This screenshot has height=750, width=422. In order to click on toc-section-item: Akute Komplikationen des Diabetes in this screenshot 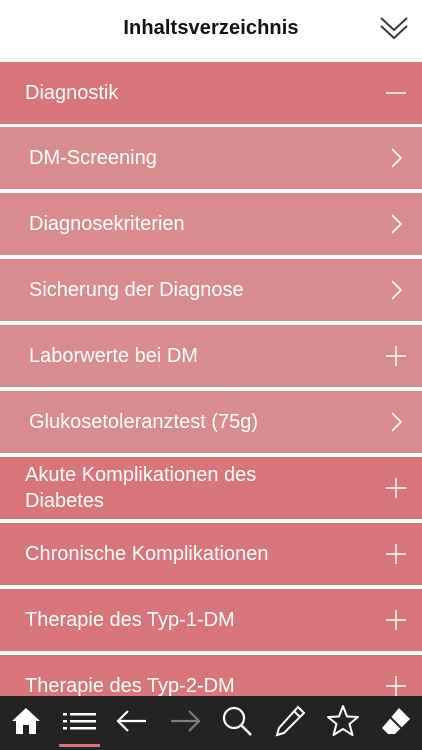, I will do `click(211, 488)`.